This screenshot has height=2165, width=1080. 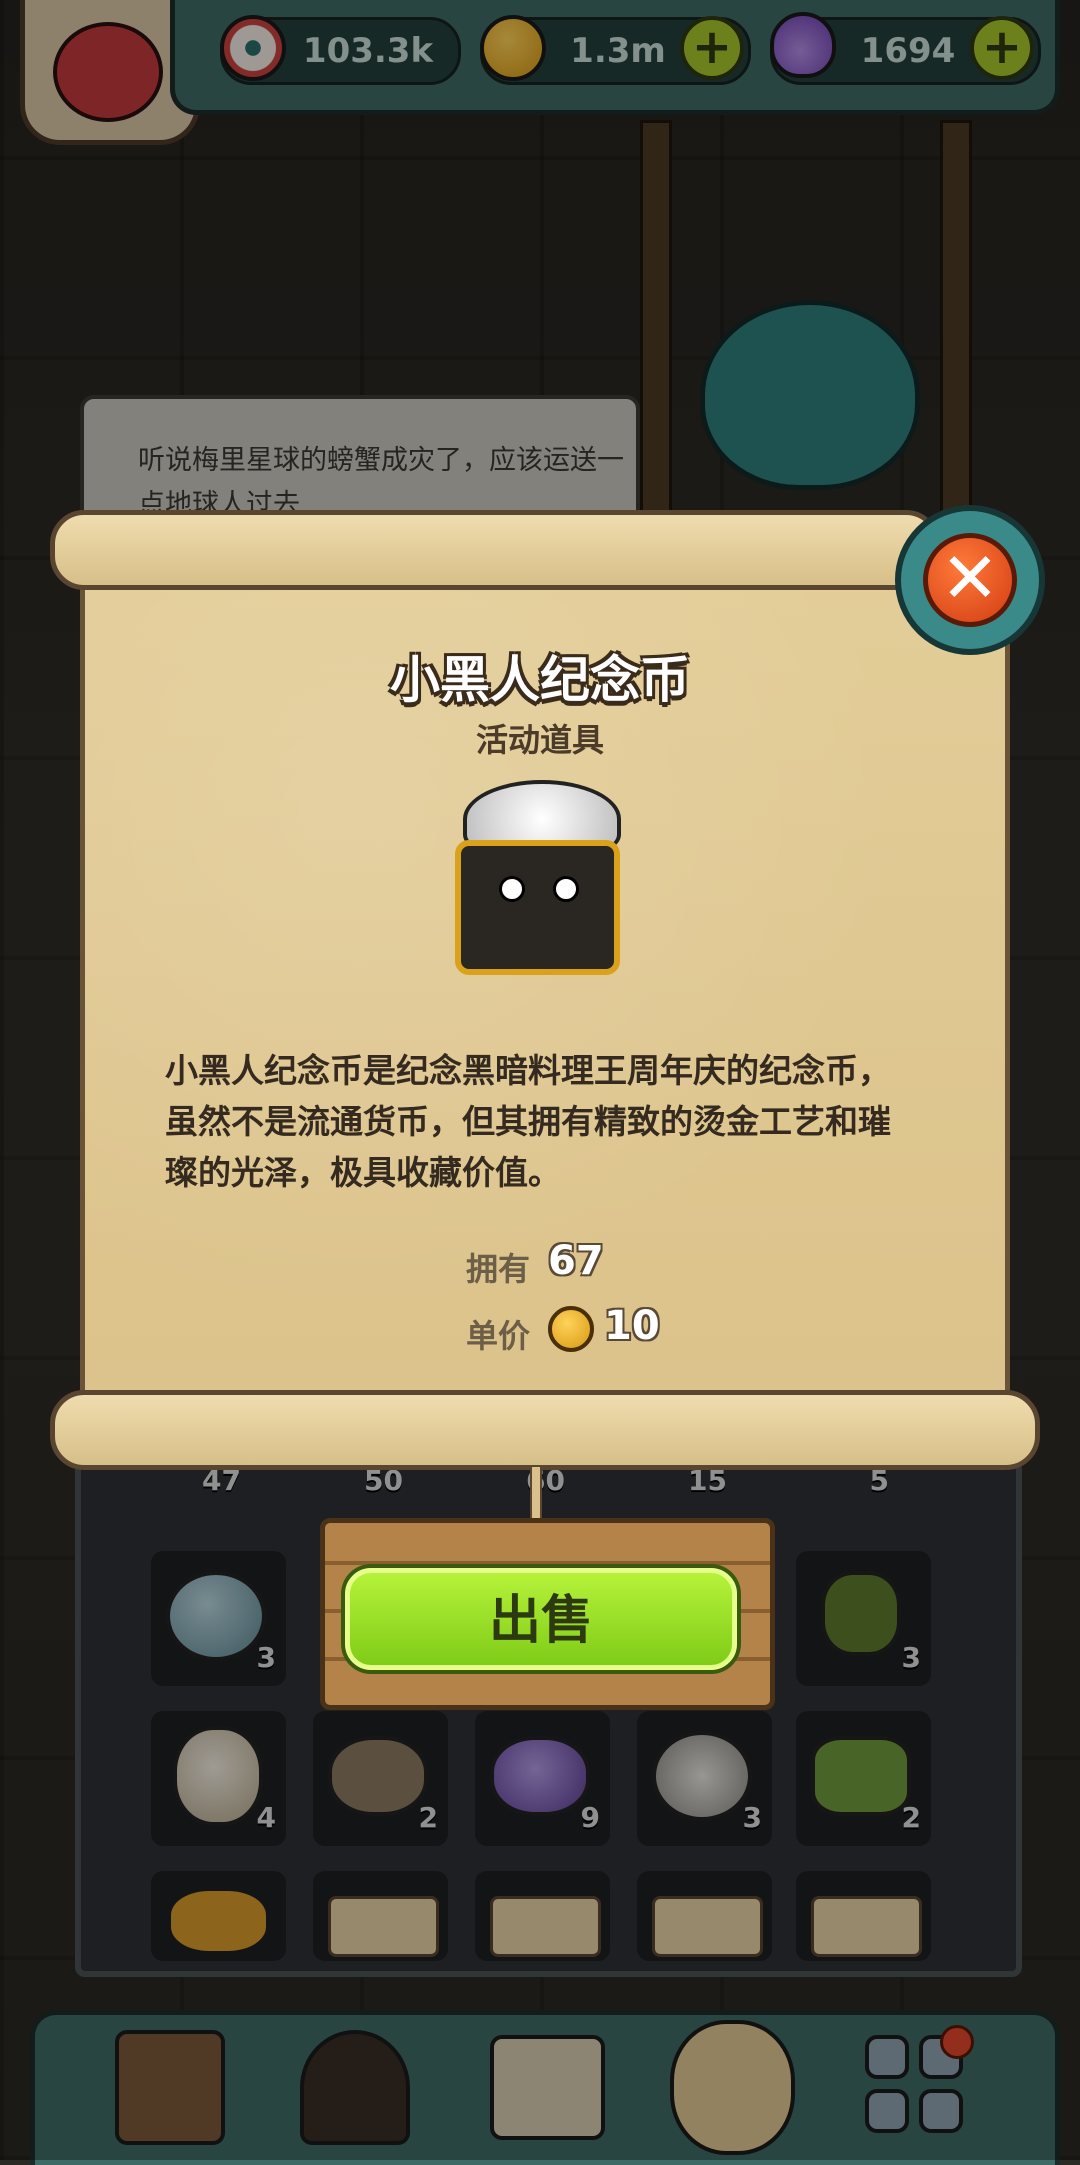 What do you see at coordinates (495, 550) in the screenshot?
I see `scroll-top-rod` at bounding box center [495, 550].